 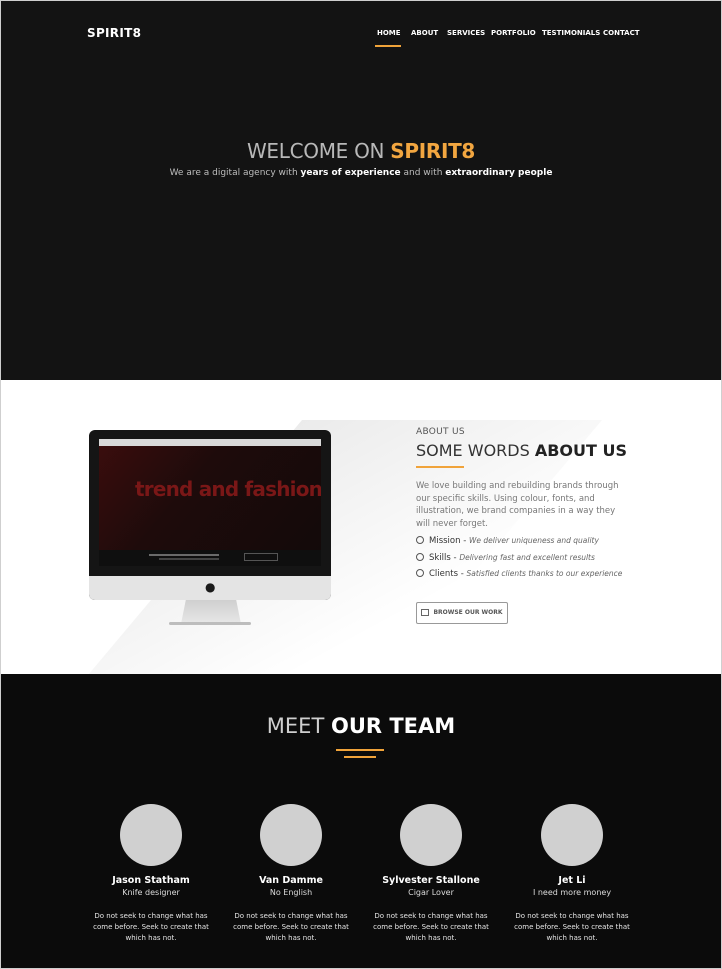 I want to click on feature-name: Clients, so click(x=444, y=574).